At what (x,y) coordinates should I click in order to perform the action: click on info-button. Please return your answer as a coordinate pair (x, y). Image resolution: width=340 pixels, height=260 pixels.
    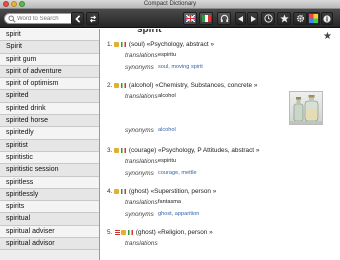
    Looking at the image, I should click on (327, 18).